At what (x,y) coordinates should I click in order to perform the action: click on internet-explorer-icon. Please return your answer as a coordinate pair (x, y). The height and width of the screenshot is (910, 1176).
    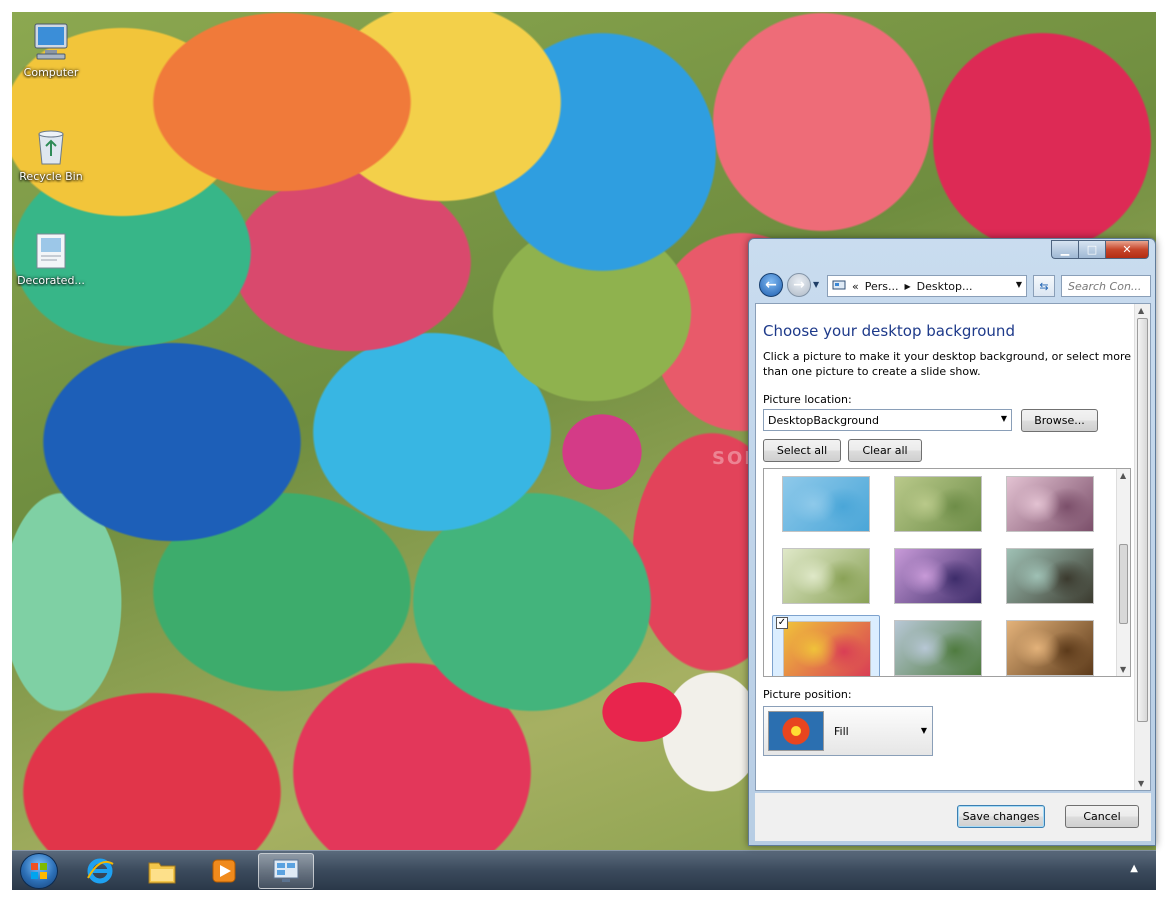
    Looking at the image, I should click on (100, 871).